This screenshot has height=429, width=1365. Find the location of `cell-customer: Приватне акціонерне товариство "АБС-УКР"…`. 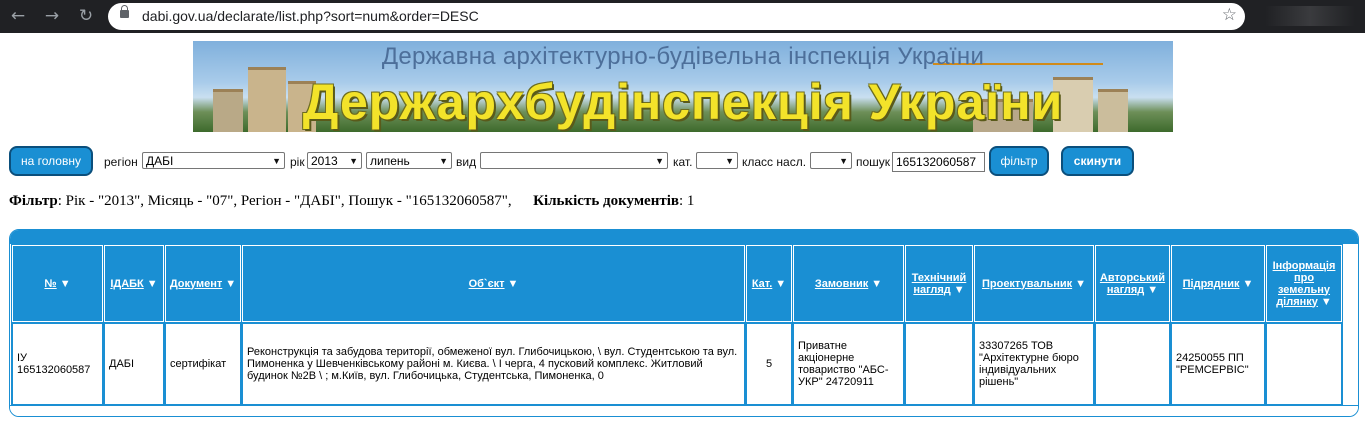

cell-customer: Приватне акціонерне товариство "АБС-УКР"… is located at coordinates (848, 364).